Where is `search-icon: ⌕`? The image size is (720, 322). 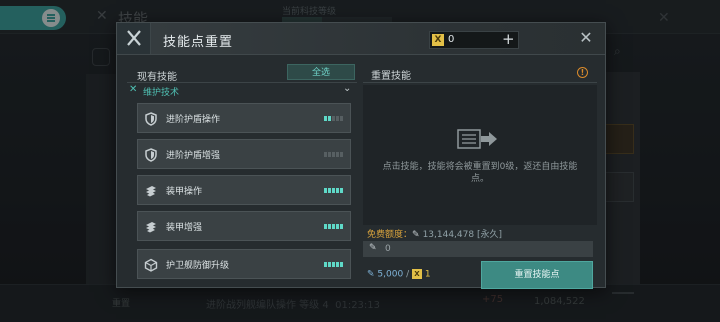 search-icon: ⌕ is located at coordinates (617, 51).